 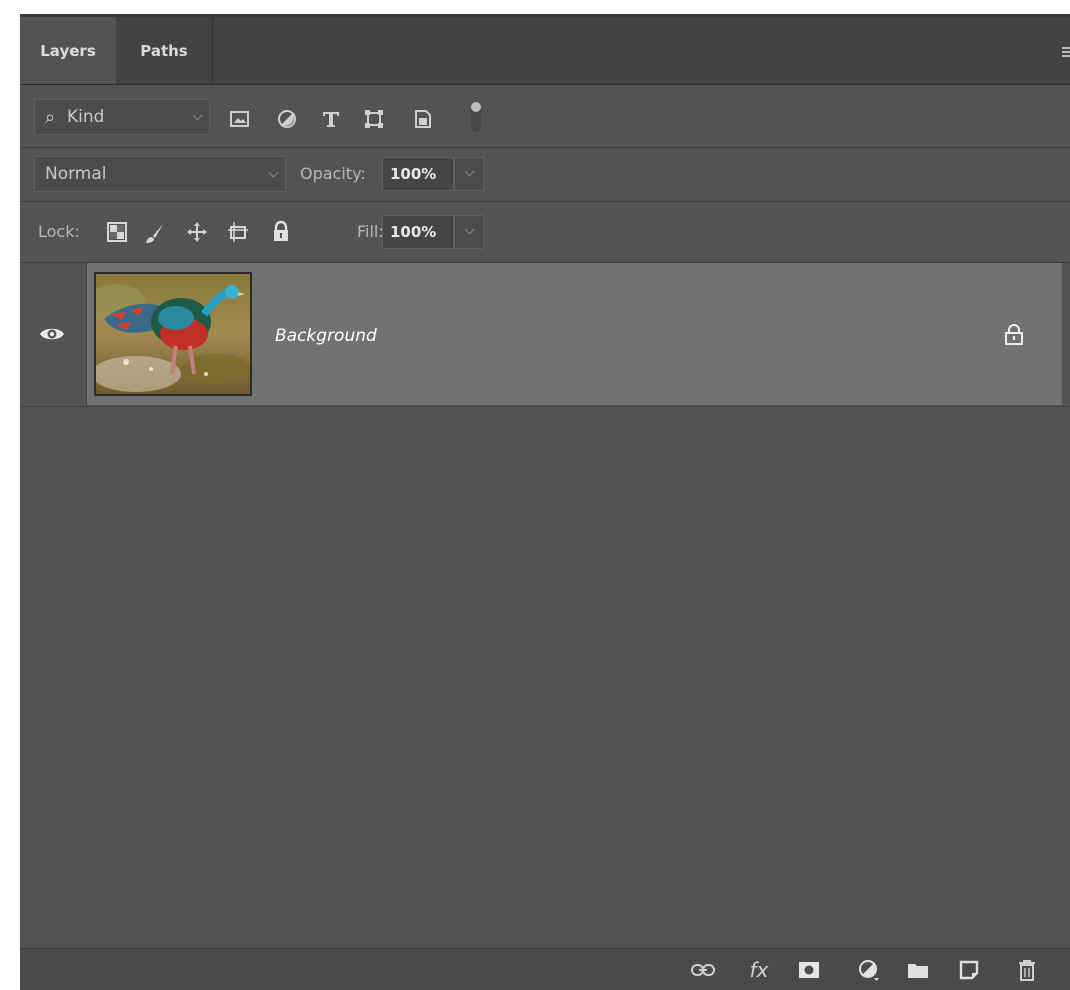 I want to click on lock-transparent-pixels-icon, so click(x=117, y=232).